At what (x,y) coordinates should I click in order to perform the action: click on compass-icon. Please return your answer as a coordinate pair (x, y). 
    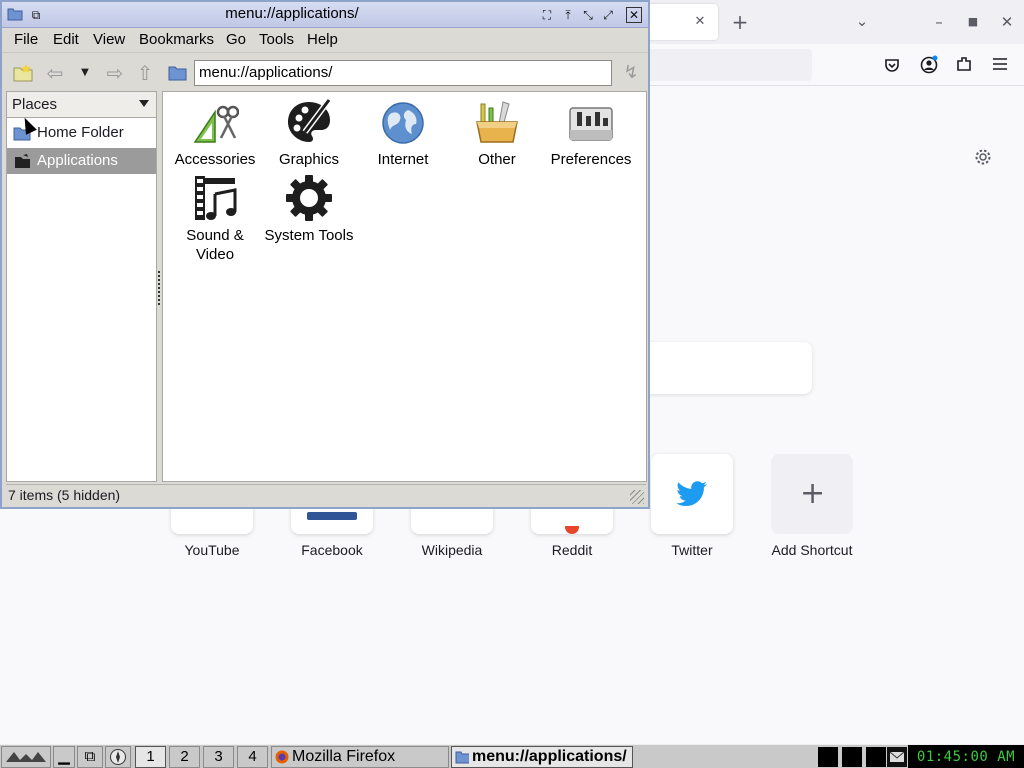
    Looking at the image, I should click on (118, 757).